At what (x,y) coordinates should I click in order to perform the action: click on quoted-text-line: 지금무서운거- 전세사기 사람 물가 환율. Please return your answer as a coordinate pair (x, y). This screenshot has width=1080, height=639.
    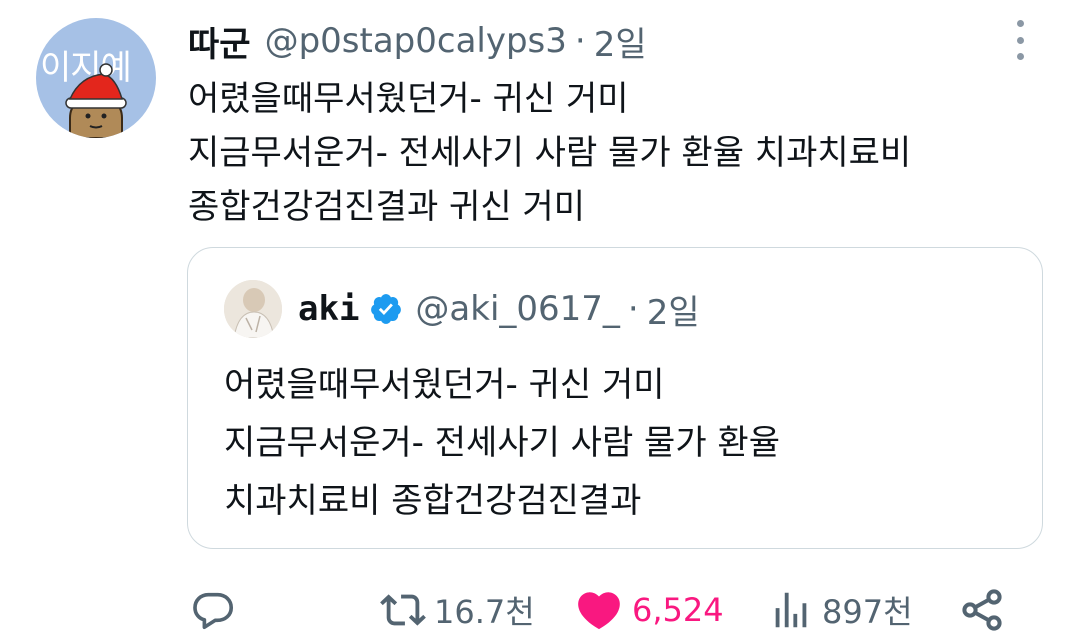
    Looking at the image, I should click on (502, 443).